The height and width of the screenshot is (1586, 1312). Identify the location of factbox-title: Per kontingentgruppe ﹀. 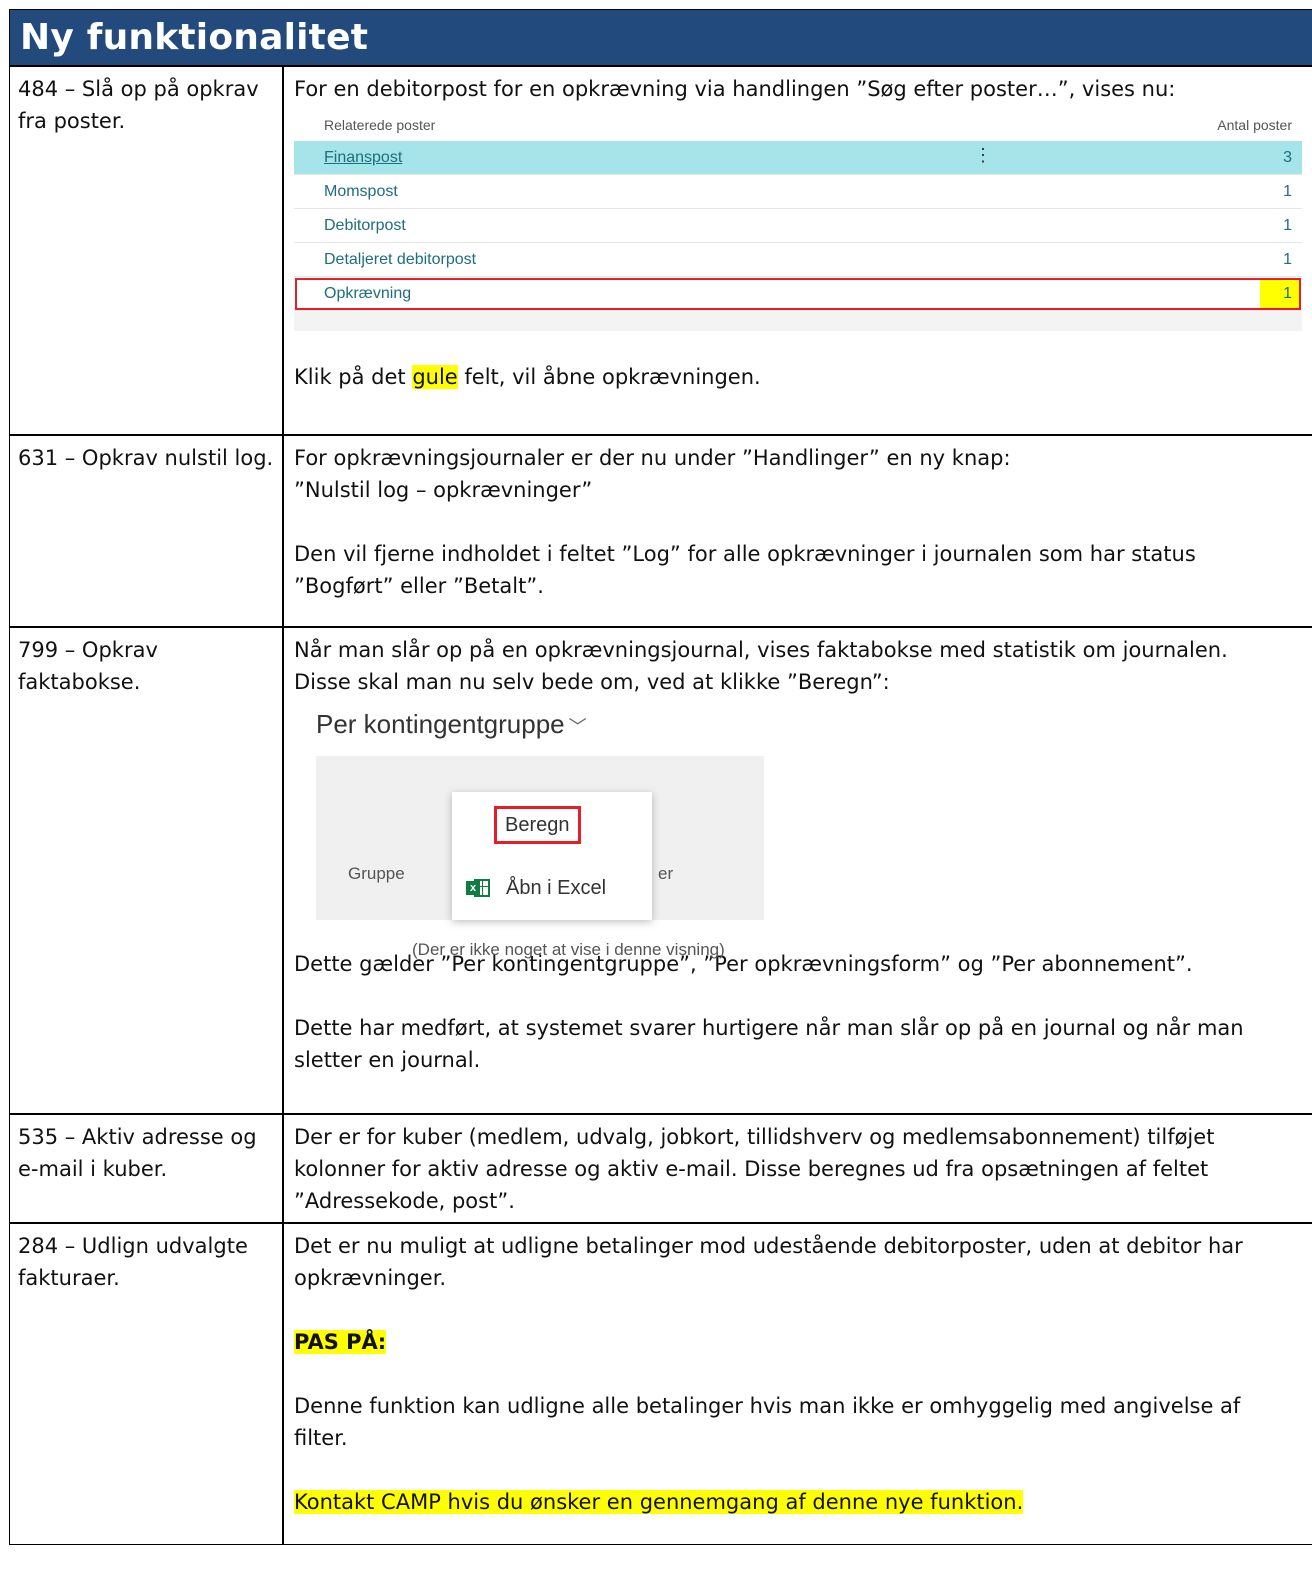
(451, 725).